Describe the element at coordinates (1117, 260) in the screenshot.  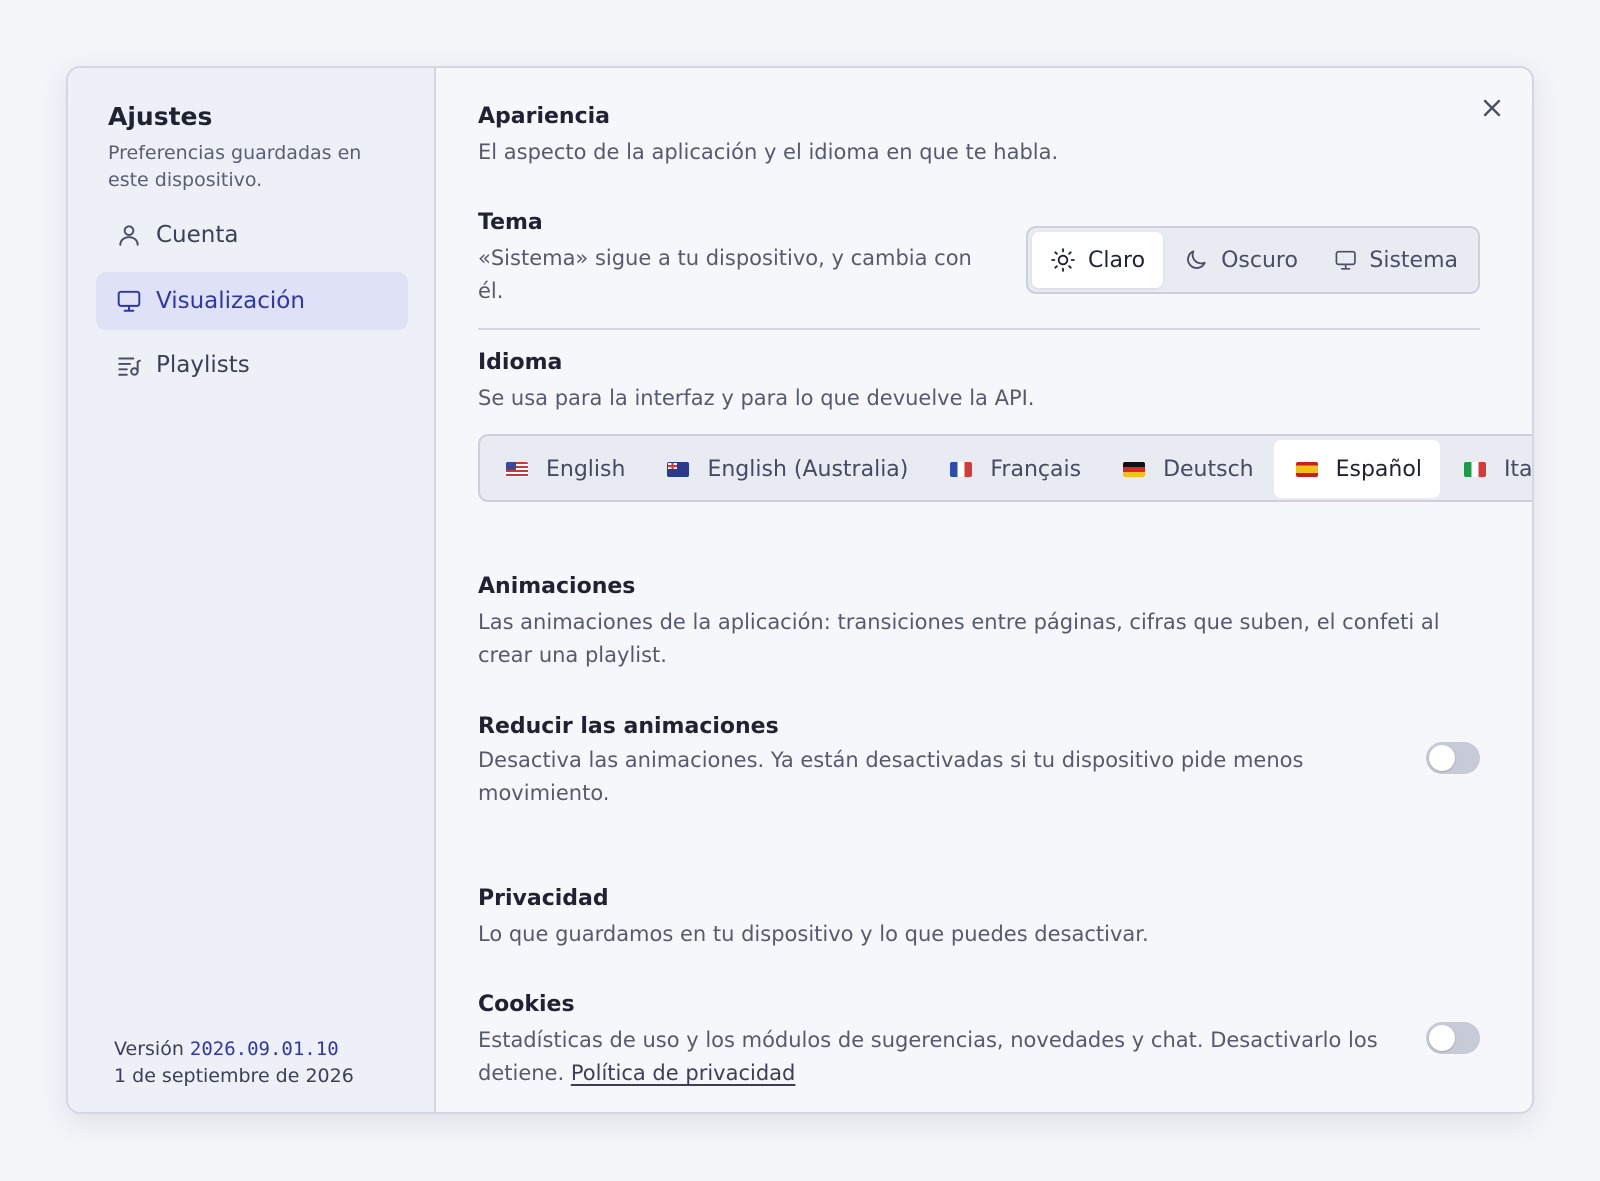
I see `theme-option-label: Claro` at that location.